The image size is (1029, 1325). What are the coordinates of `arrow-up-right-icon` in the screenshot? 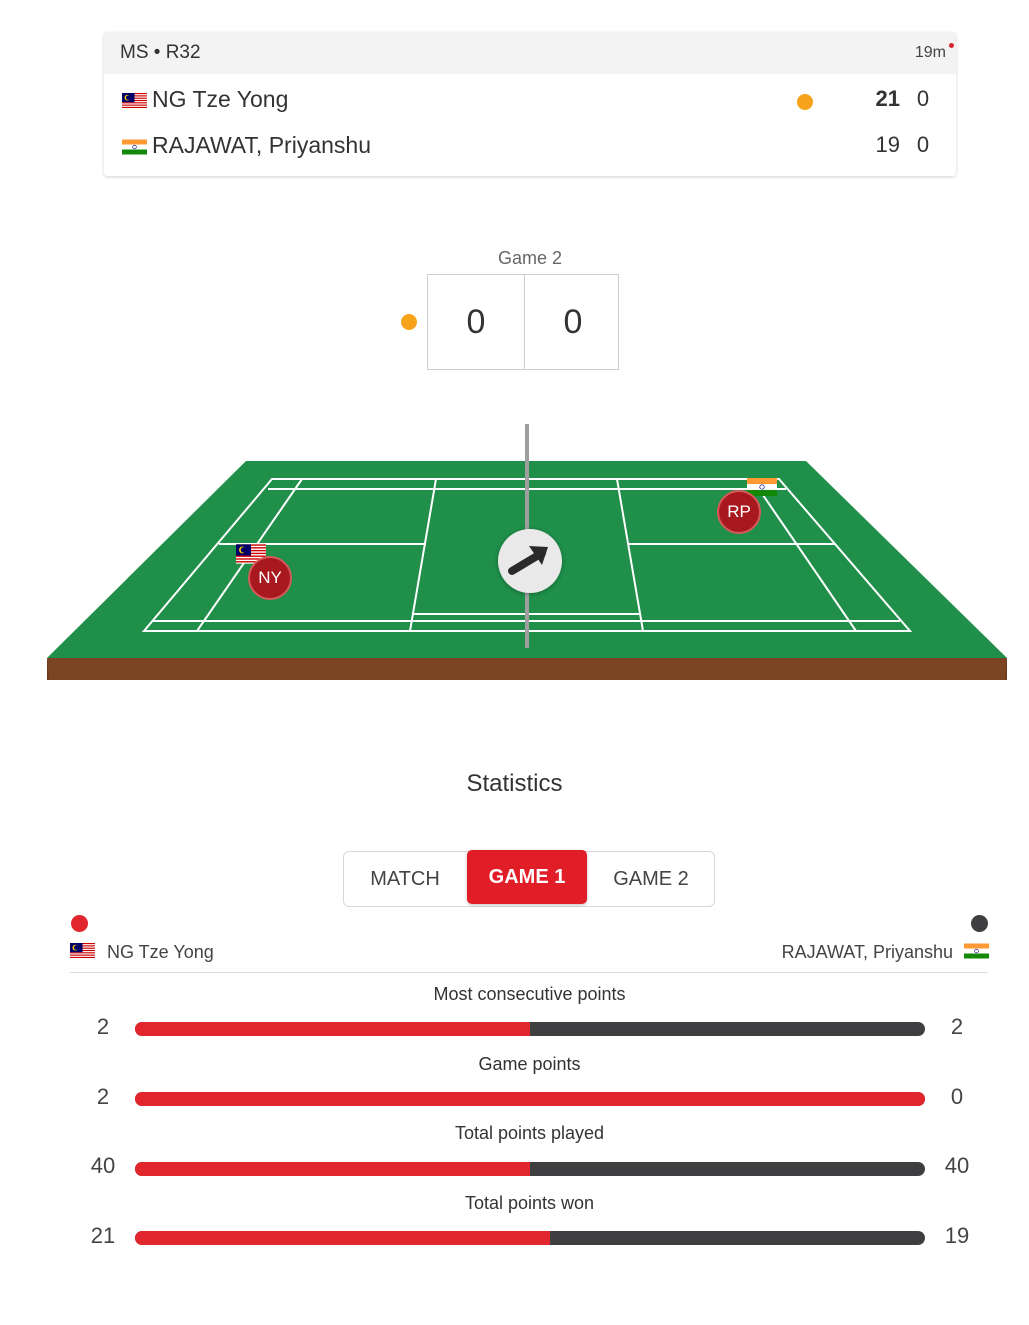 It's located at (528, 560).